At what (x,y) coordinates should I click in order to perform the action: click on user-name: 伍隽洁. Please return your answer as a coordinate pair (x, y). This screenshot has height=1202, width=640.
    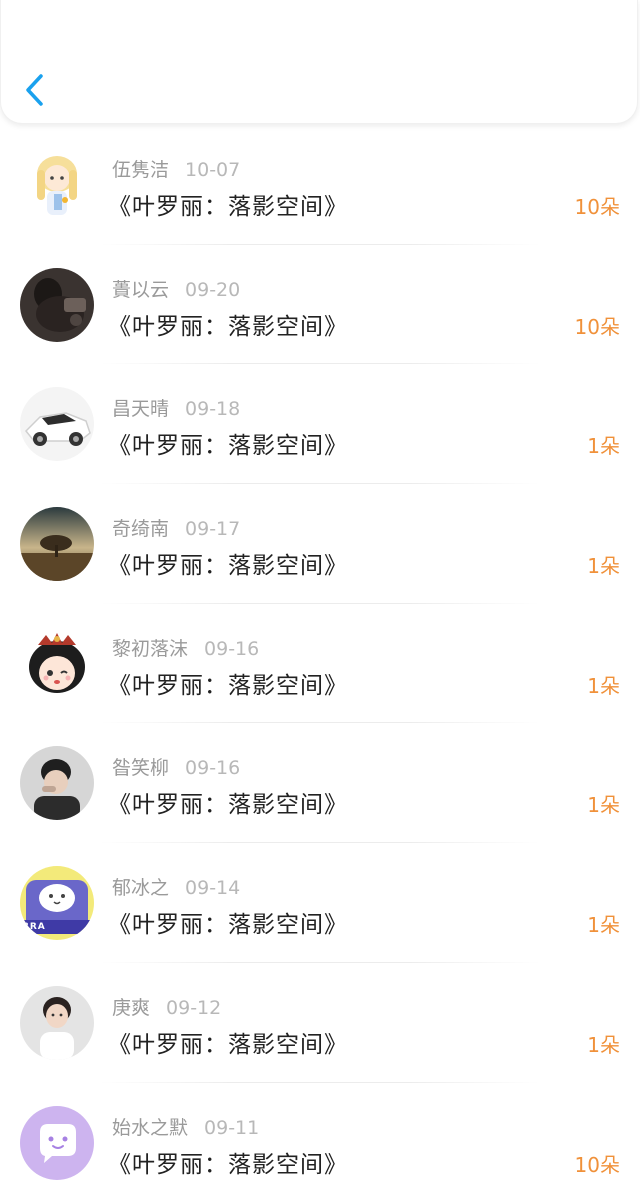
    Looking at the image, I should click on (141, 170).